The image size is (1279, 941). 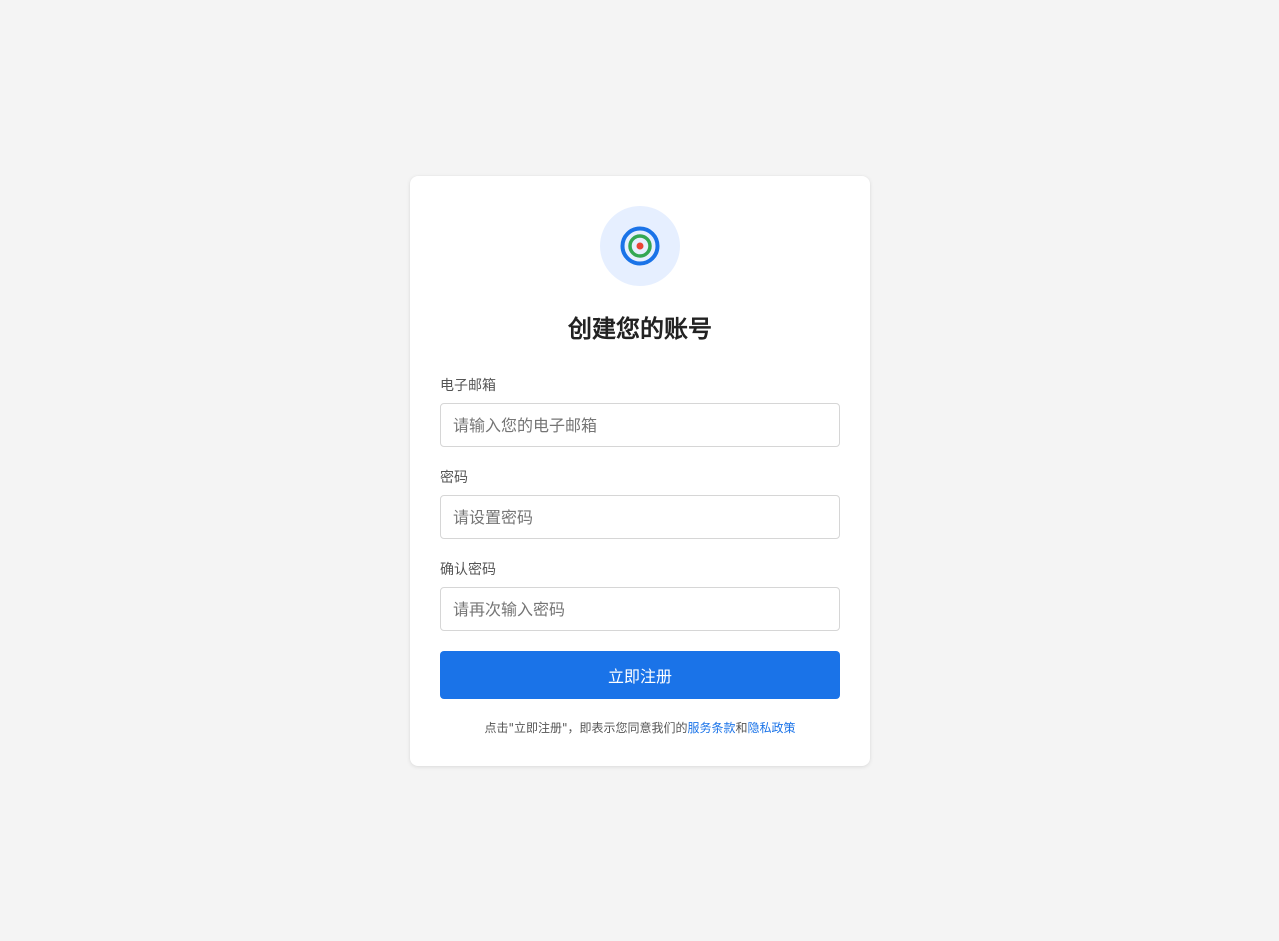 I want to click on confirm-password-field, so click(x=640, y=609).